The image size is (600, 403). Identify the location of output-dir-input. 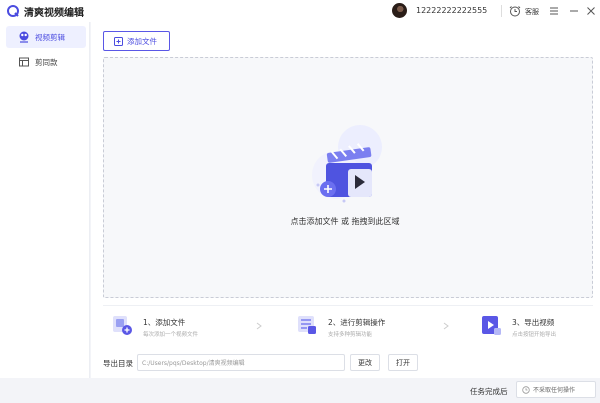
(241, 362).